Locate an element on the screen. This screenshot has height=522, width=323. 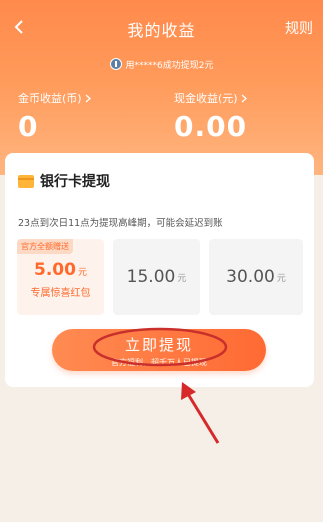
cash-earnings-label: 现金收益(元) is located at coordinates (206, 98).